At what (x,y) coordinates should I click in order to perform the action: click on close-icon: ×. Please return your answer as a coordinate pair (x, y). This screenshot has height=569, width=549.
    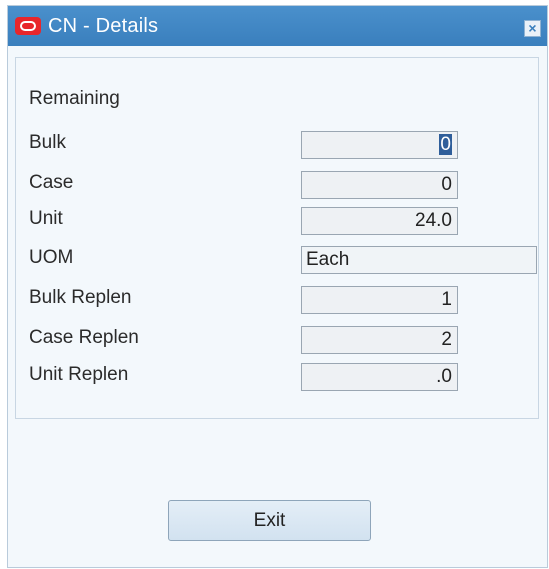
    Looking at the image, I should click on (532, 28).